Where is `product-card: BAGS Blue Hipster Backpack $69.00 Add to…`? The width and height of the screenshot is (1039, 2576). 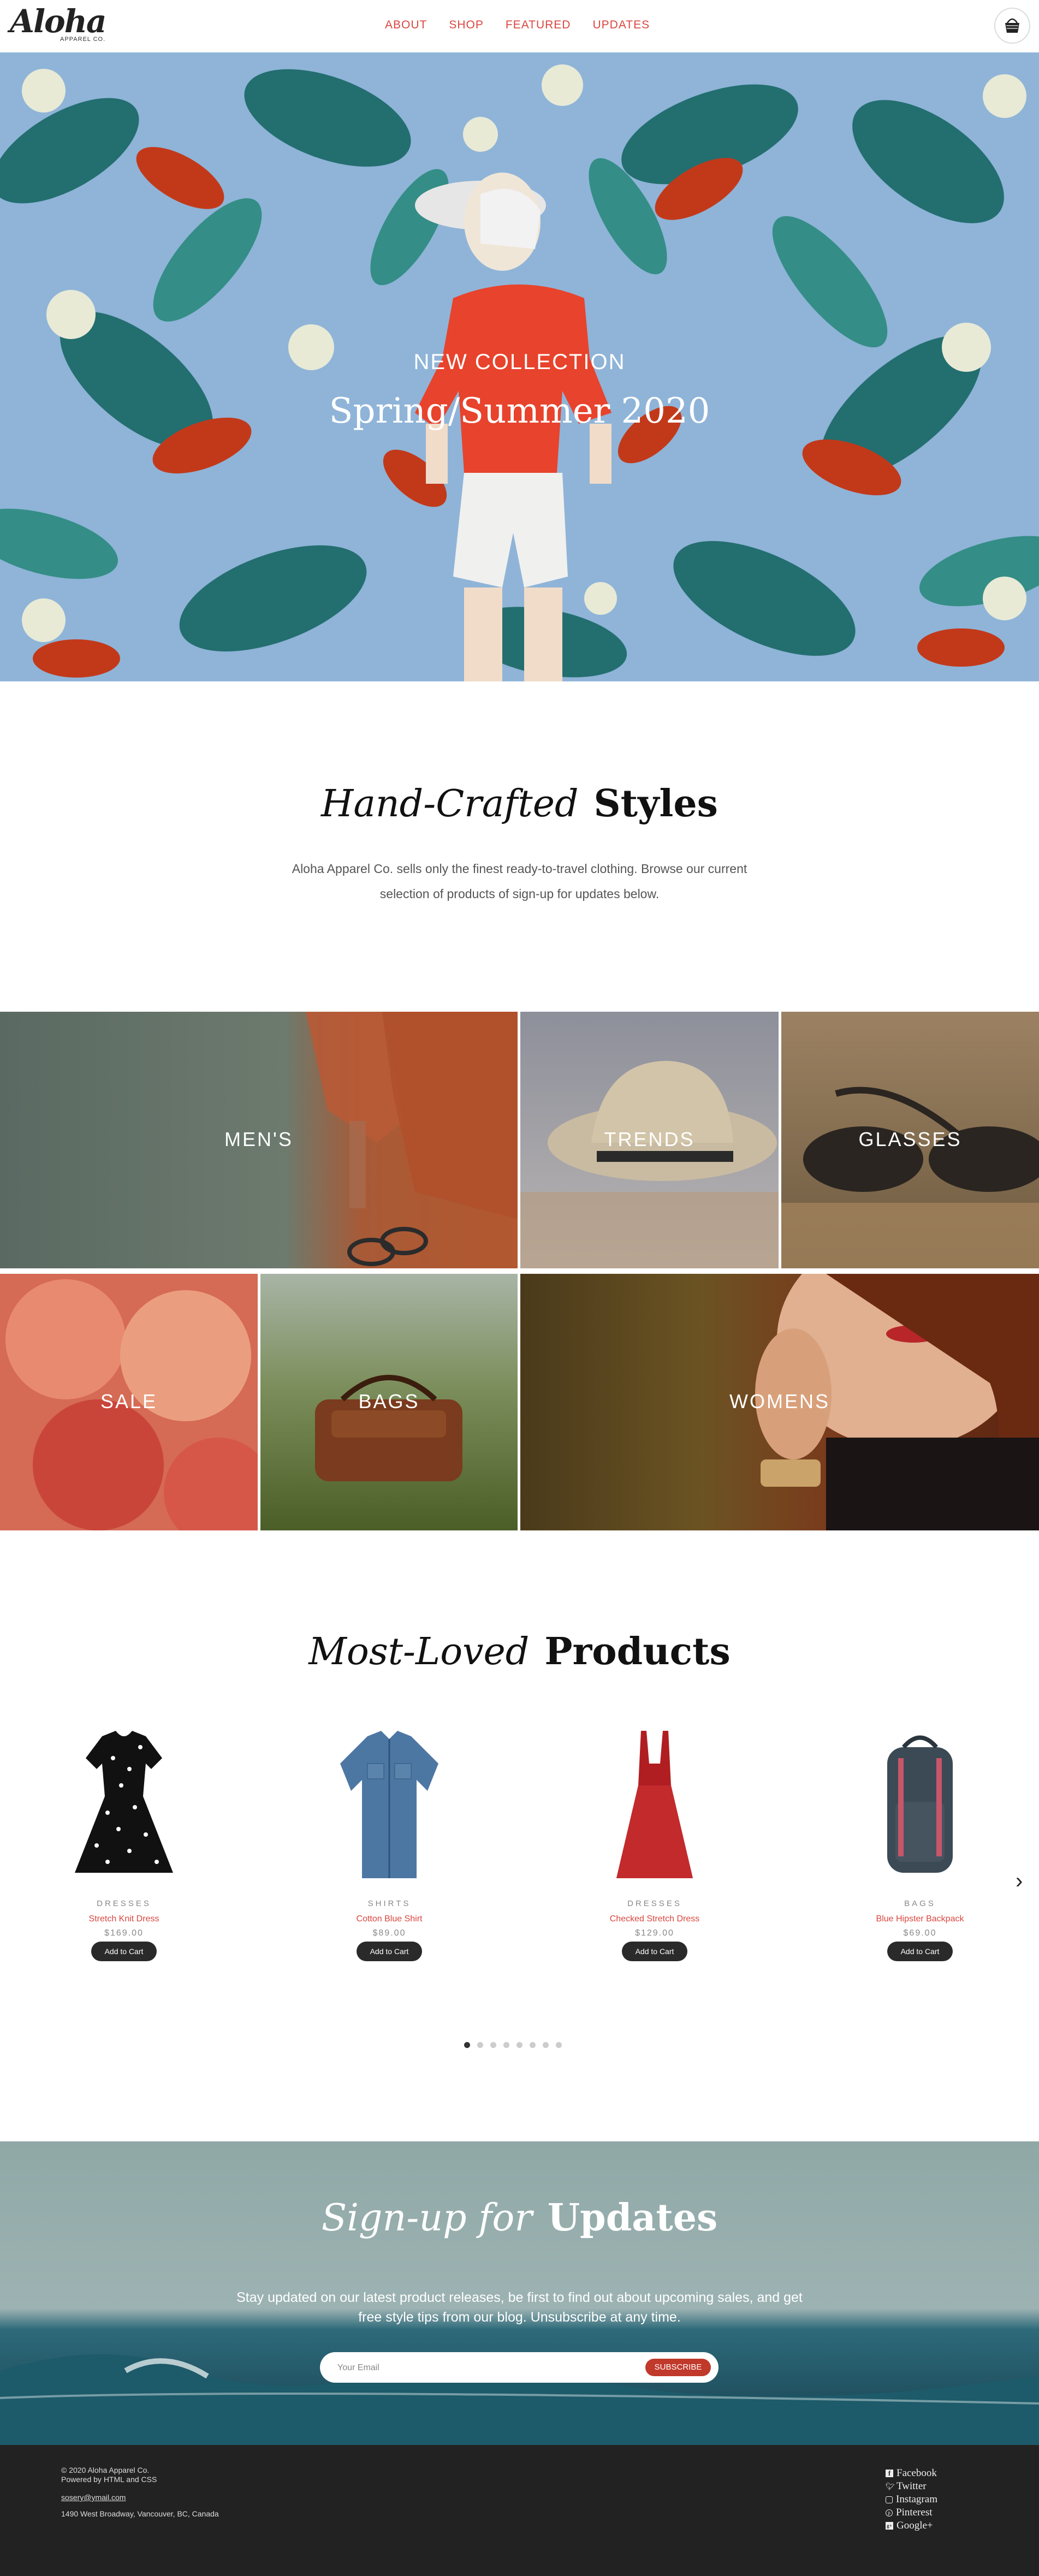 product-card: BAGS Blue Hipster Backpack $69.00 Add to… is located at coordinates (920, 1845).